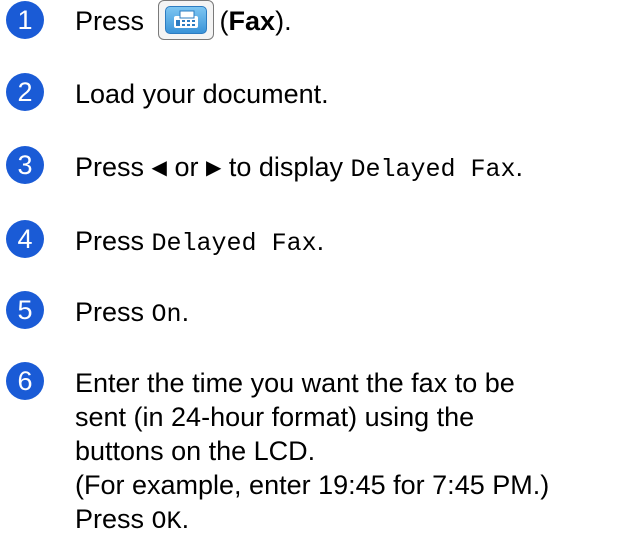 The width and height of the screenshot is (621, 544). Describe the element at coordinates (202, 94) in the screenshot. I see `step-text: Load your document.` at that location.